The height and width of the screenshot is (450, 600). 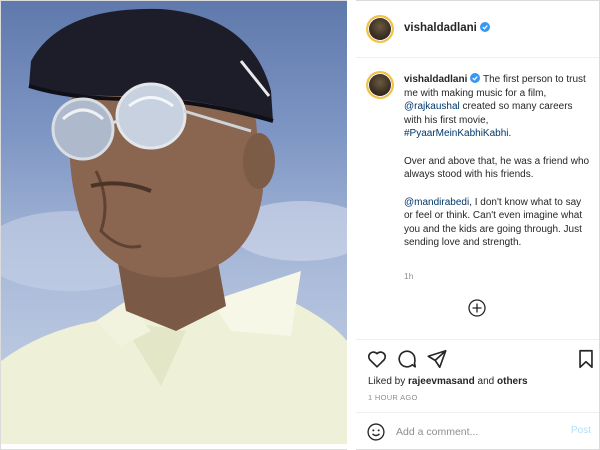 I want to click on header-username-text: vishaldadlani, so click(x=440, y=28).